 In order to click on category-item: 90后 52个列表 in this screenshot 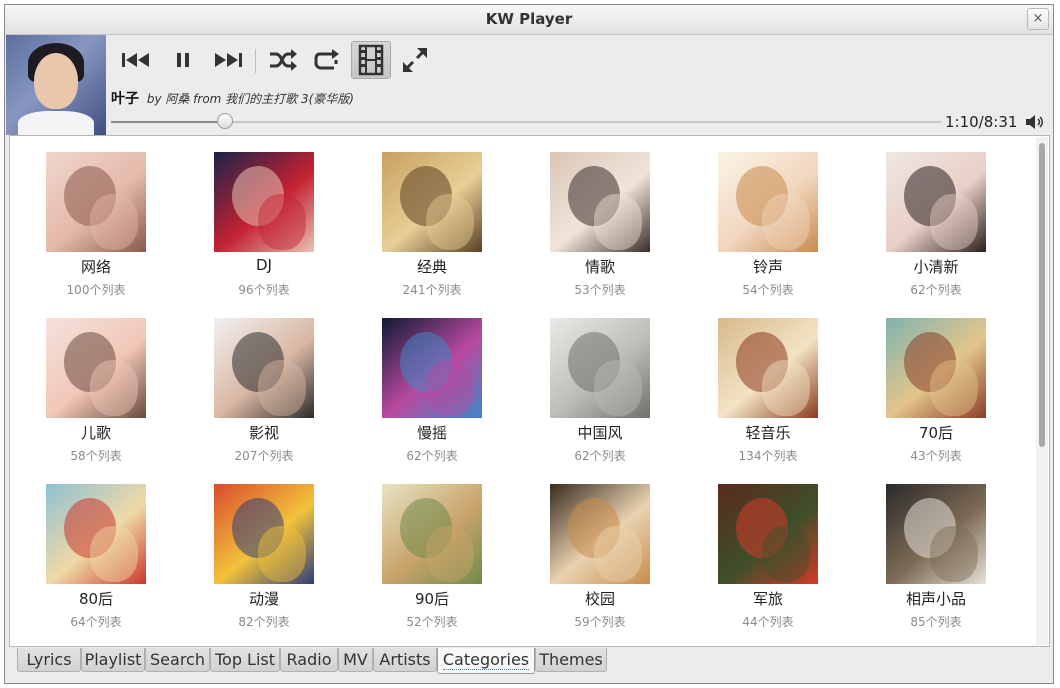, I will do `click(432, 552)`.